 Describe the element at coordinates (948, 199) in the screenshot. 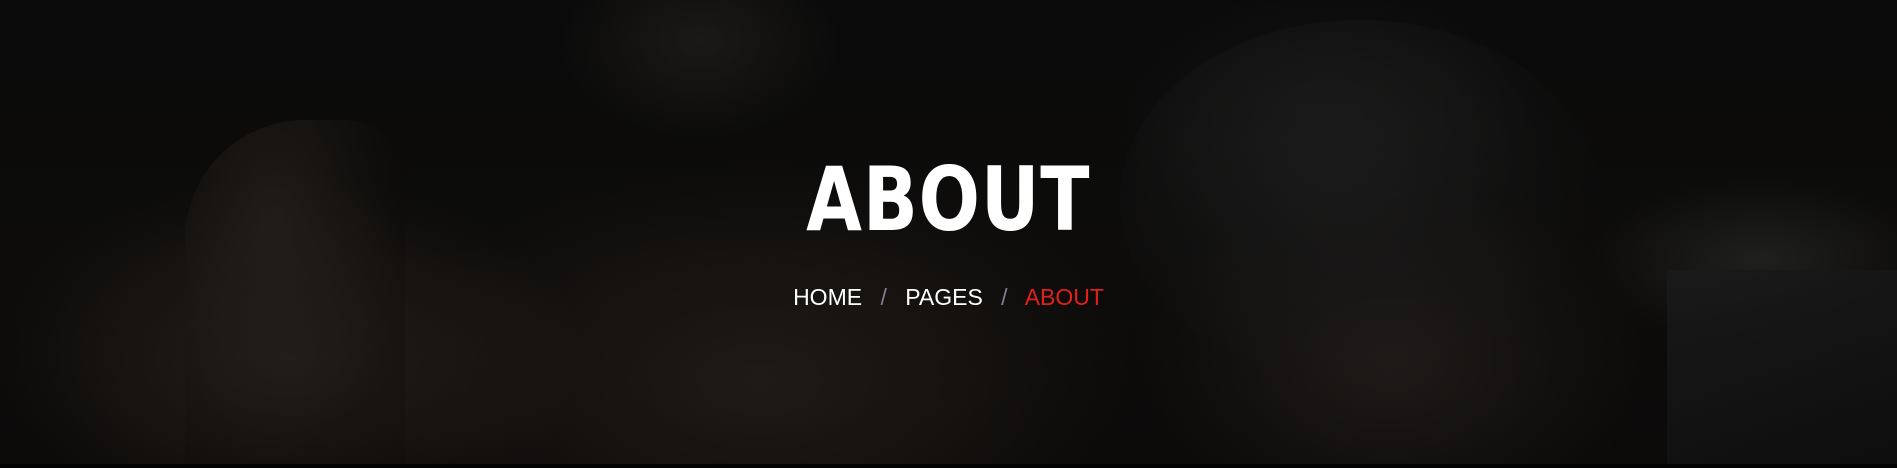

I see `page-title: ABOUT` at that location.